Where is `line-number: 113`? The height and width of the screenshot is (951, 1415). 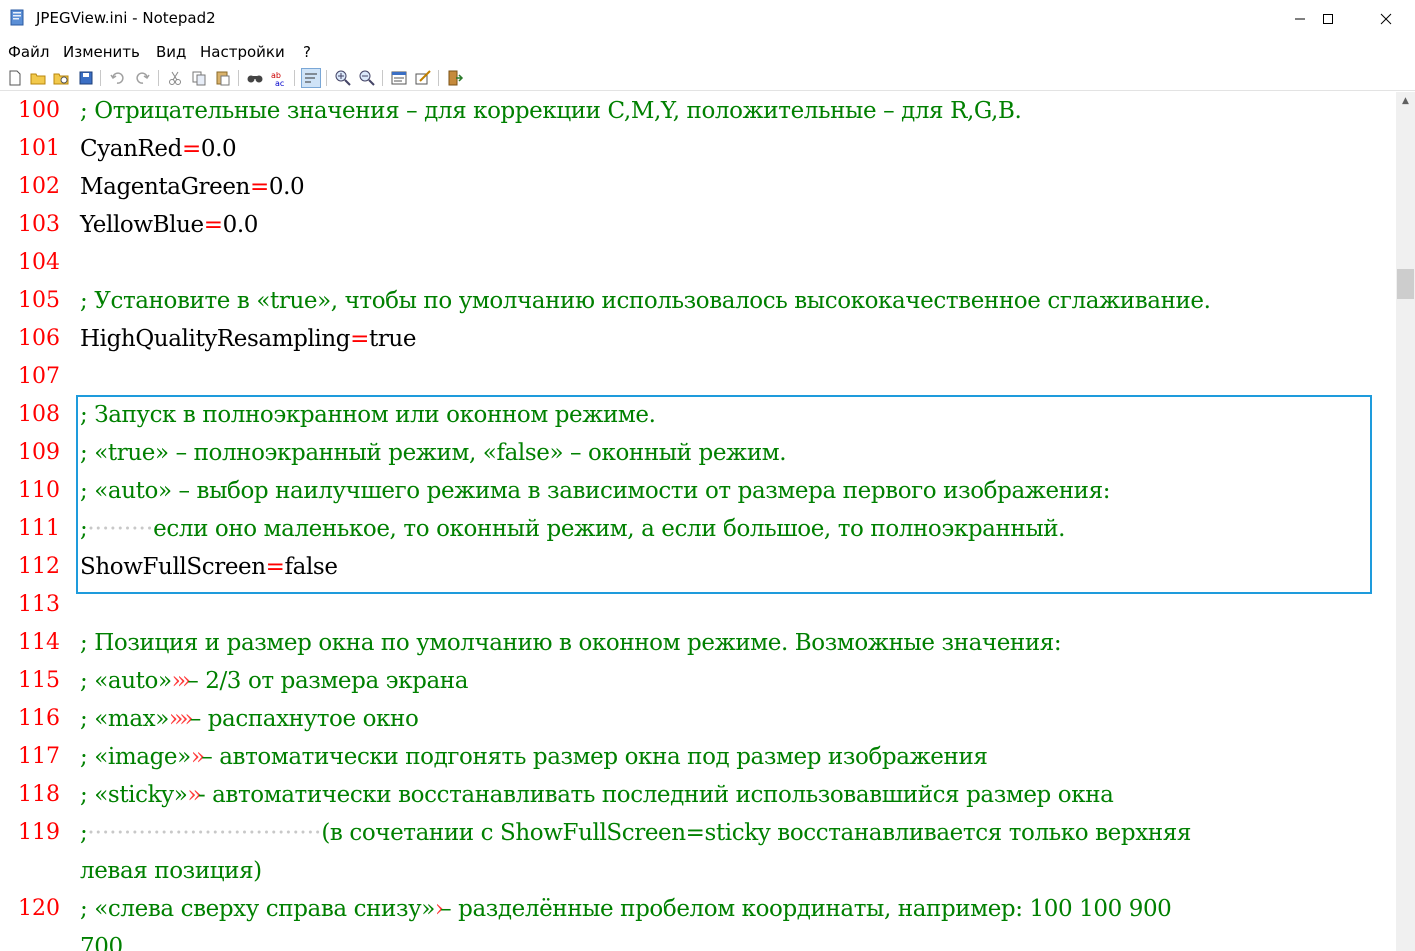
line-number: 113 is located at coordinates (39, 604).